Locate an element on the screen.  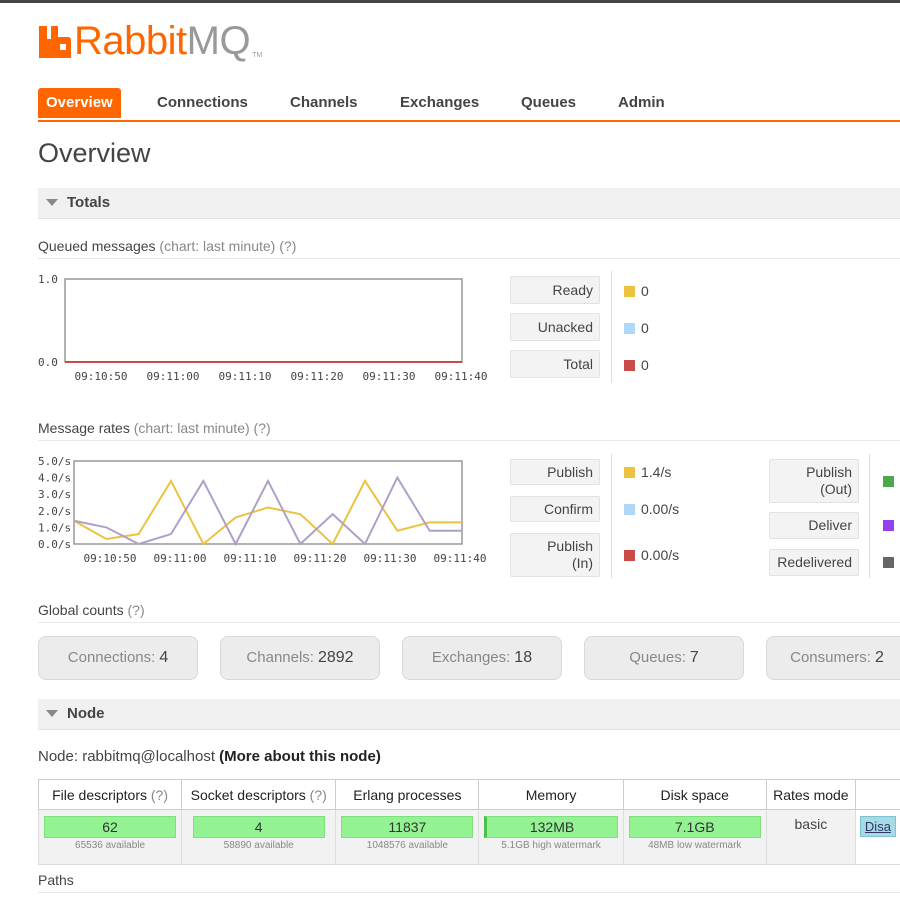
swatch-confirm is located at coordinates (629, 509).